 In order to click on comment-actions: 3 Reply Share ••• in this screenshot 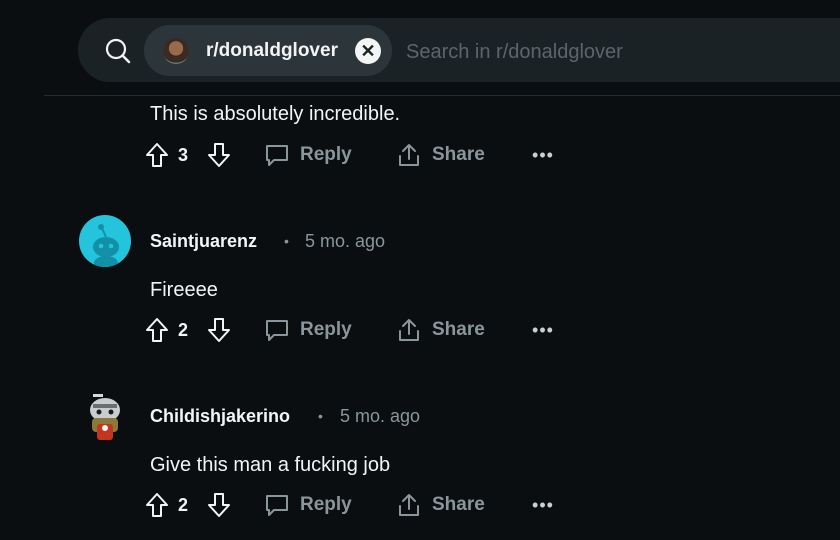, I will do `click(360, 155)`.